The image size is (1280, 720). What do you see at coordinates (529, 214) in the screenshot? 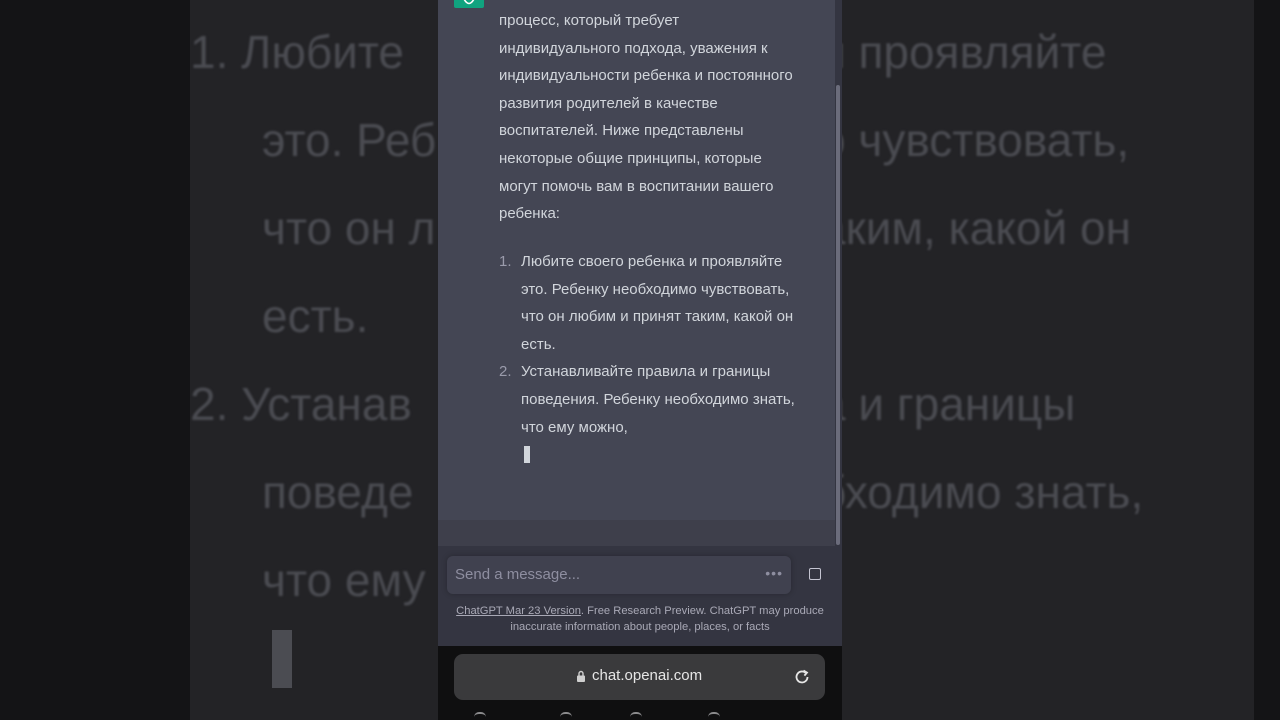
I see `message-line: ребенка:` at bounding box center [529, 214].